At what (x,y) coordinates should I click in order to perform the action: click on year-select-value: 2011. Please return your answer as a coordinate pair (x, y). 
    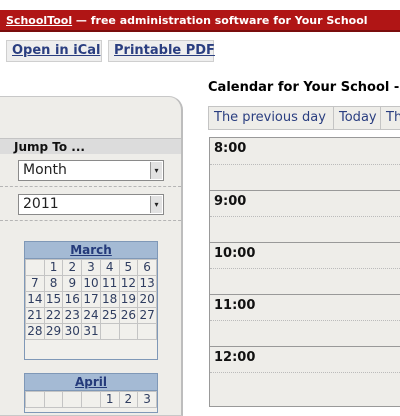
    Looking at the image, I should click on (41, 204).